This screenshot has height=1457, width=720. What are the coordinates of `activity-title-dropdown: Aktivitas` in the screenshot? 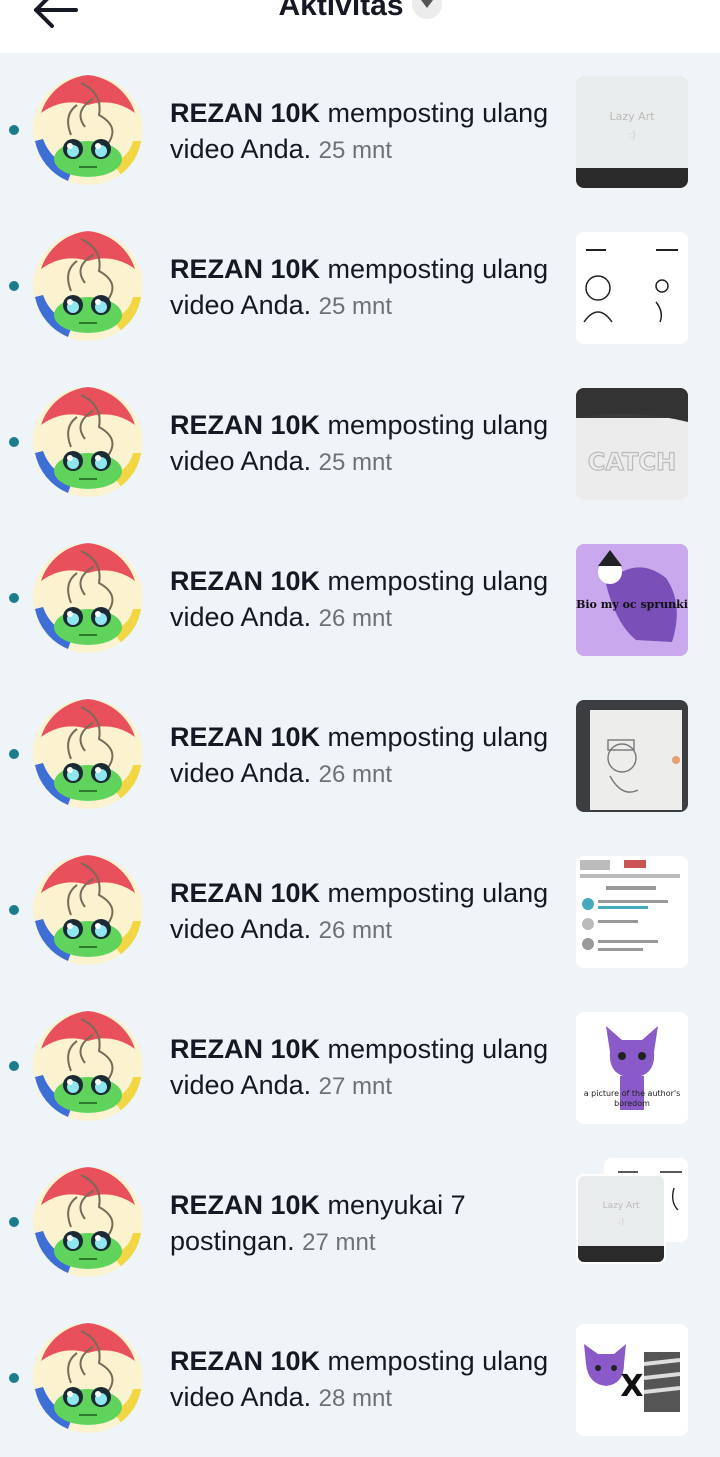 It's located at (360, 13).